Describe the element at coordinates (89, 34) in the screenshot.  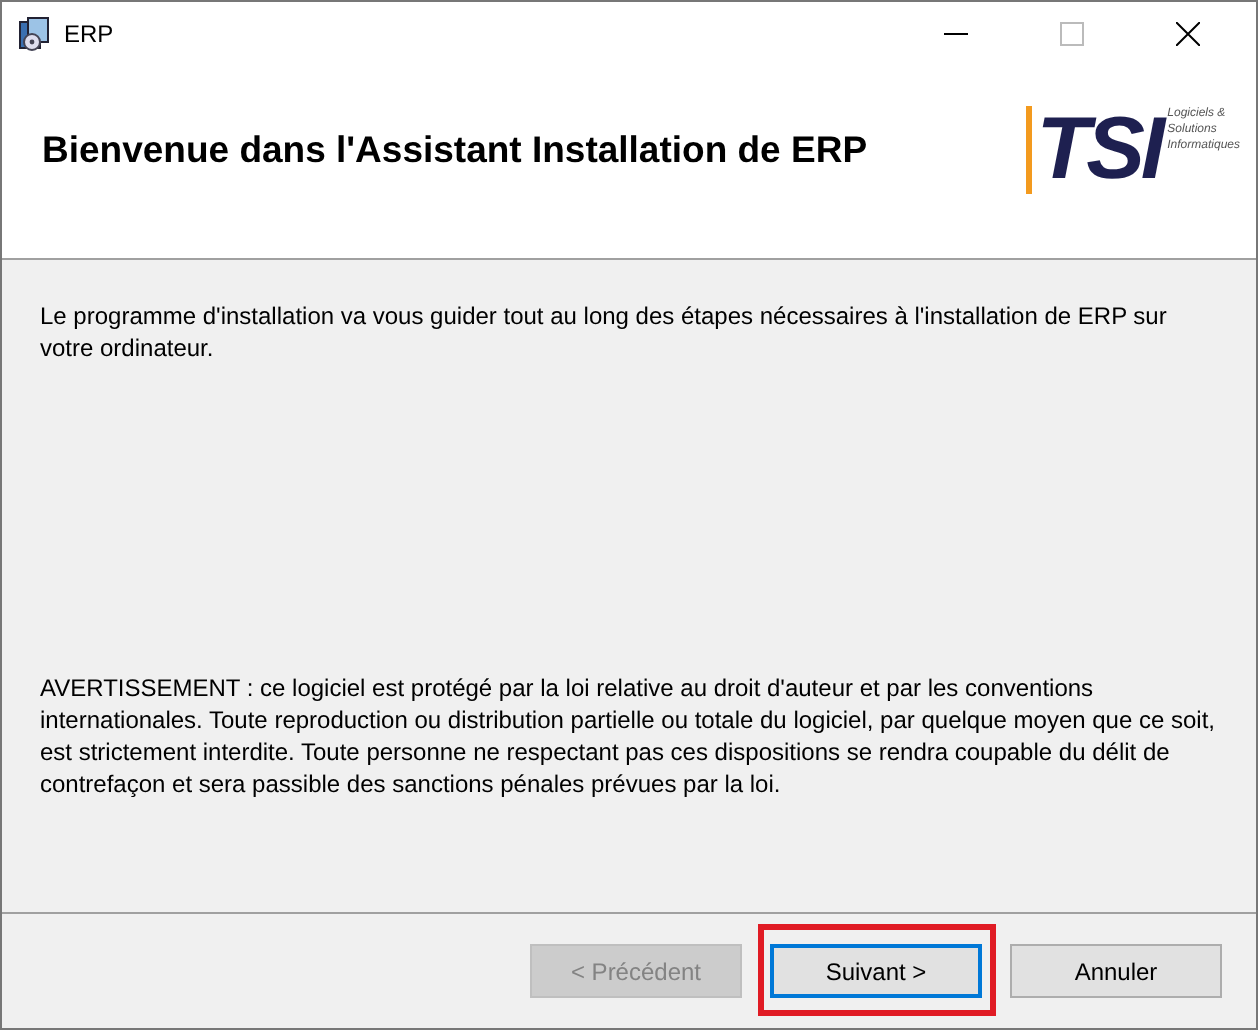
I see `window-title: ERP` at that location.